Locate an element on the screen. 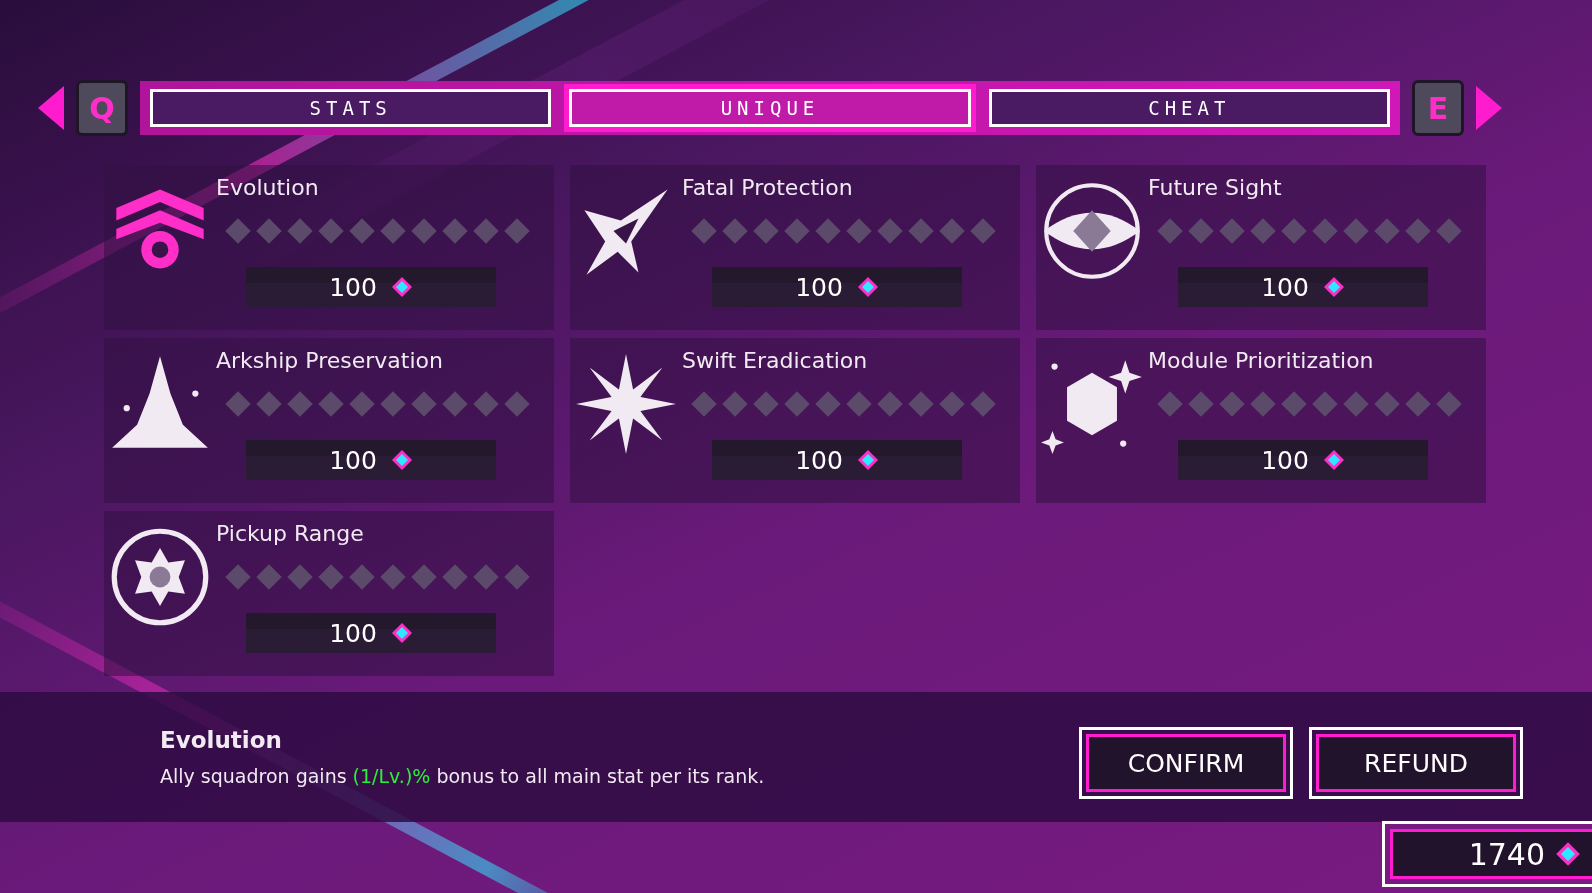 The width and height of the screenshot is (1592, 893). detail-description: Ally squadron gains (1/Lv.)% bonus to all main stat per its rank. is located at coordinates (462, 776).